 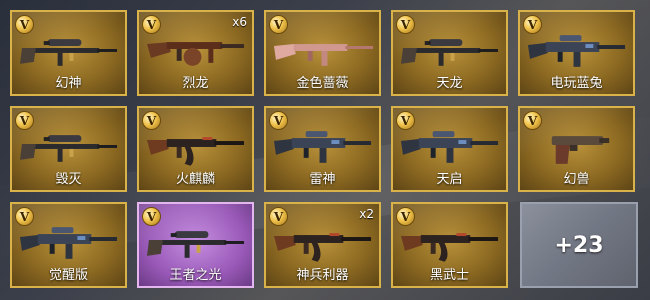 I want to click on tommy-gun-icon, so click(x=195, y=54).